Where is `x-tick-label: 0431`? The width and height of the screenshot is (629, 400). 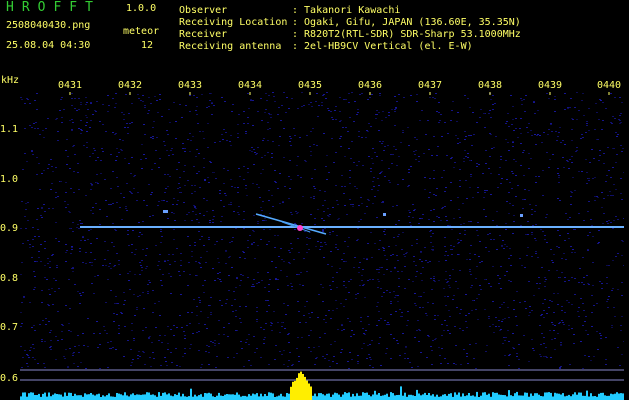 x-tick-label: 0431 is located at coordinates (70, 85).